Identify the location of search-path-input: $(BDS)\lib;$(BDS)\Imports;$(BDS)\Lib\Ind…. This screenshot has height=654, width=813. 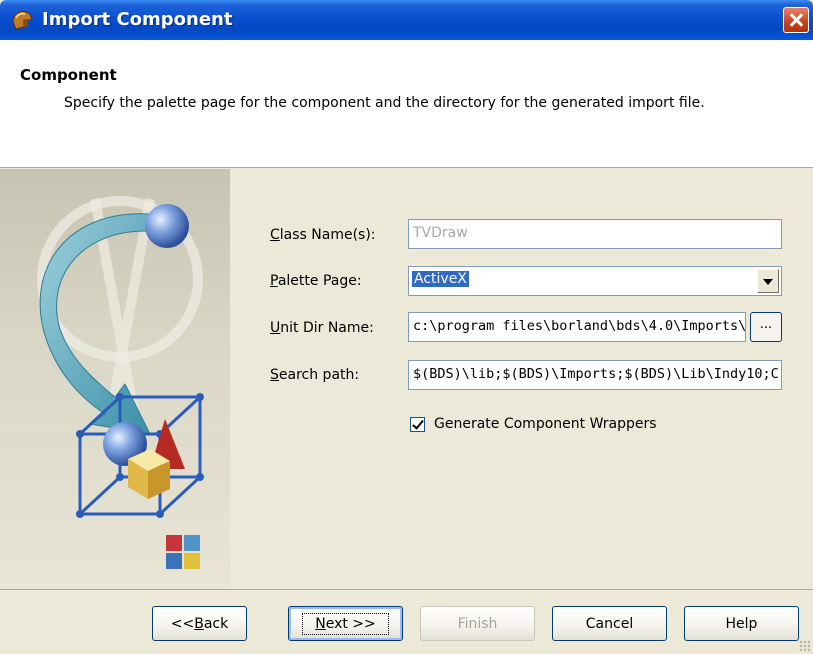
(595, 375).